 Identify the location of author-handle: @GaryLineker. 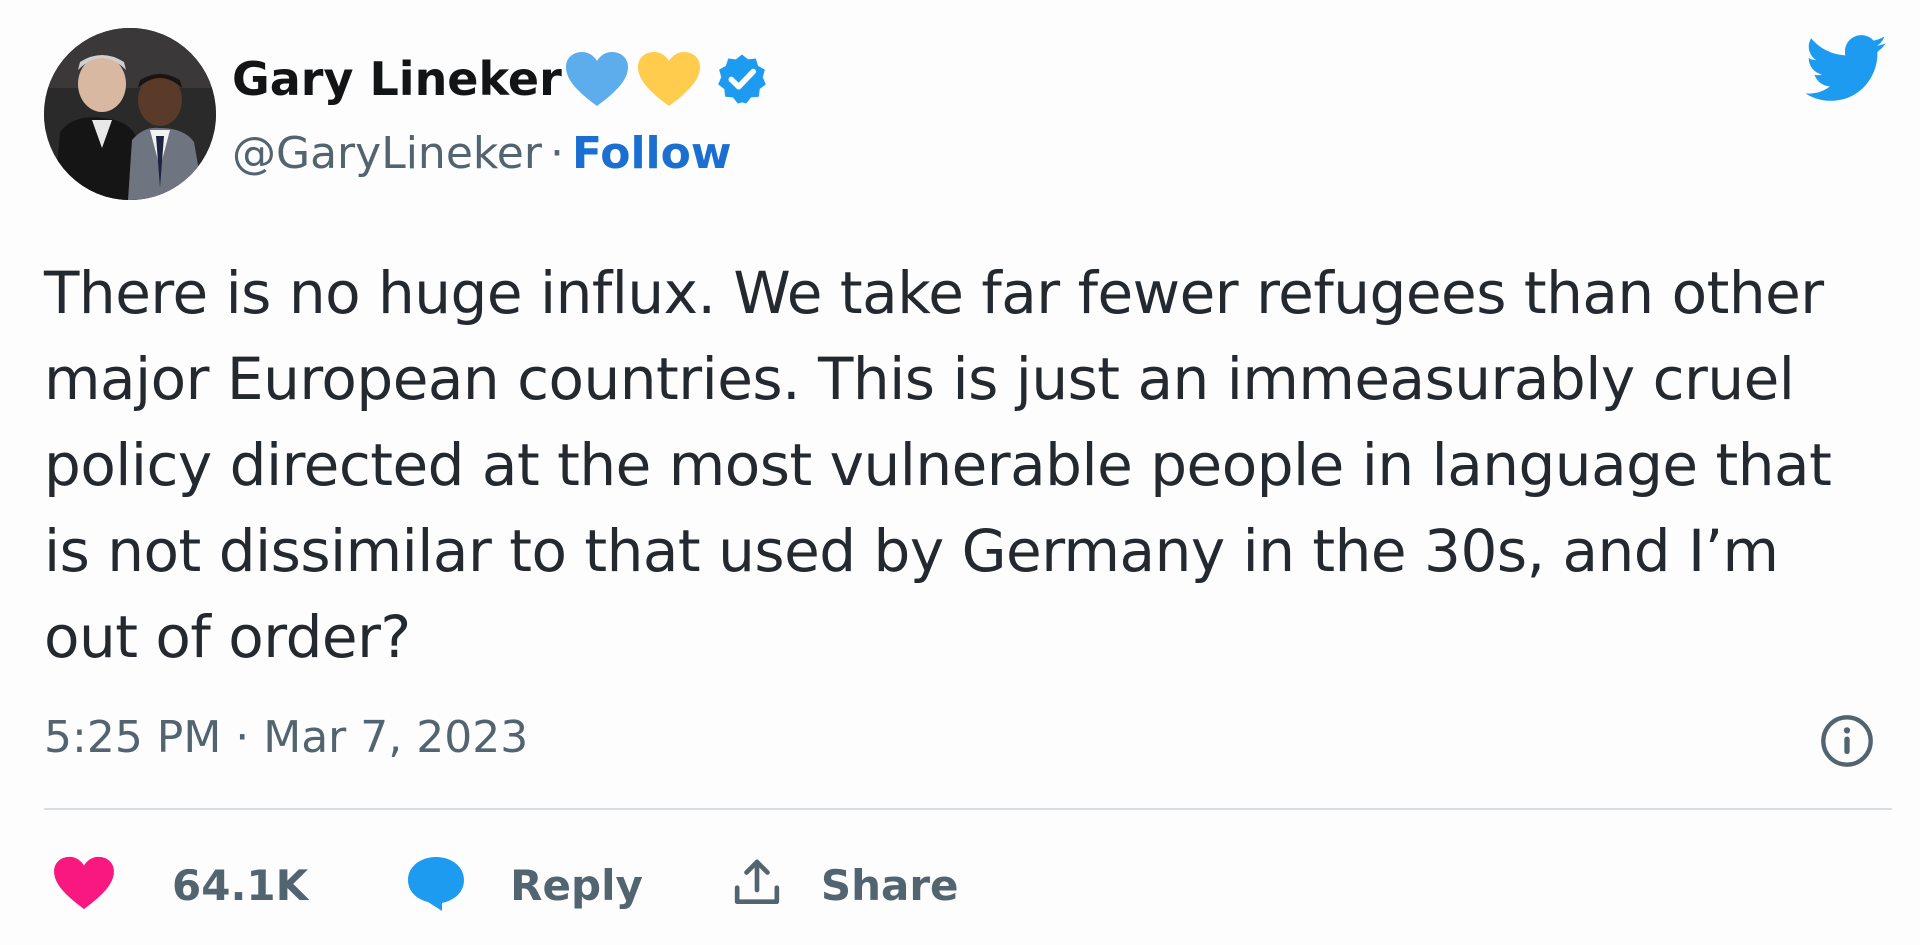
(387, 153).